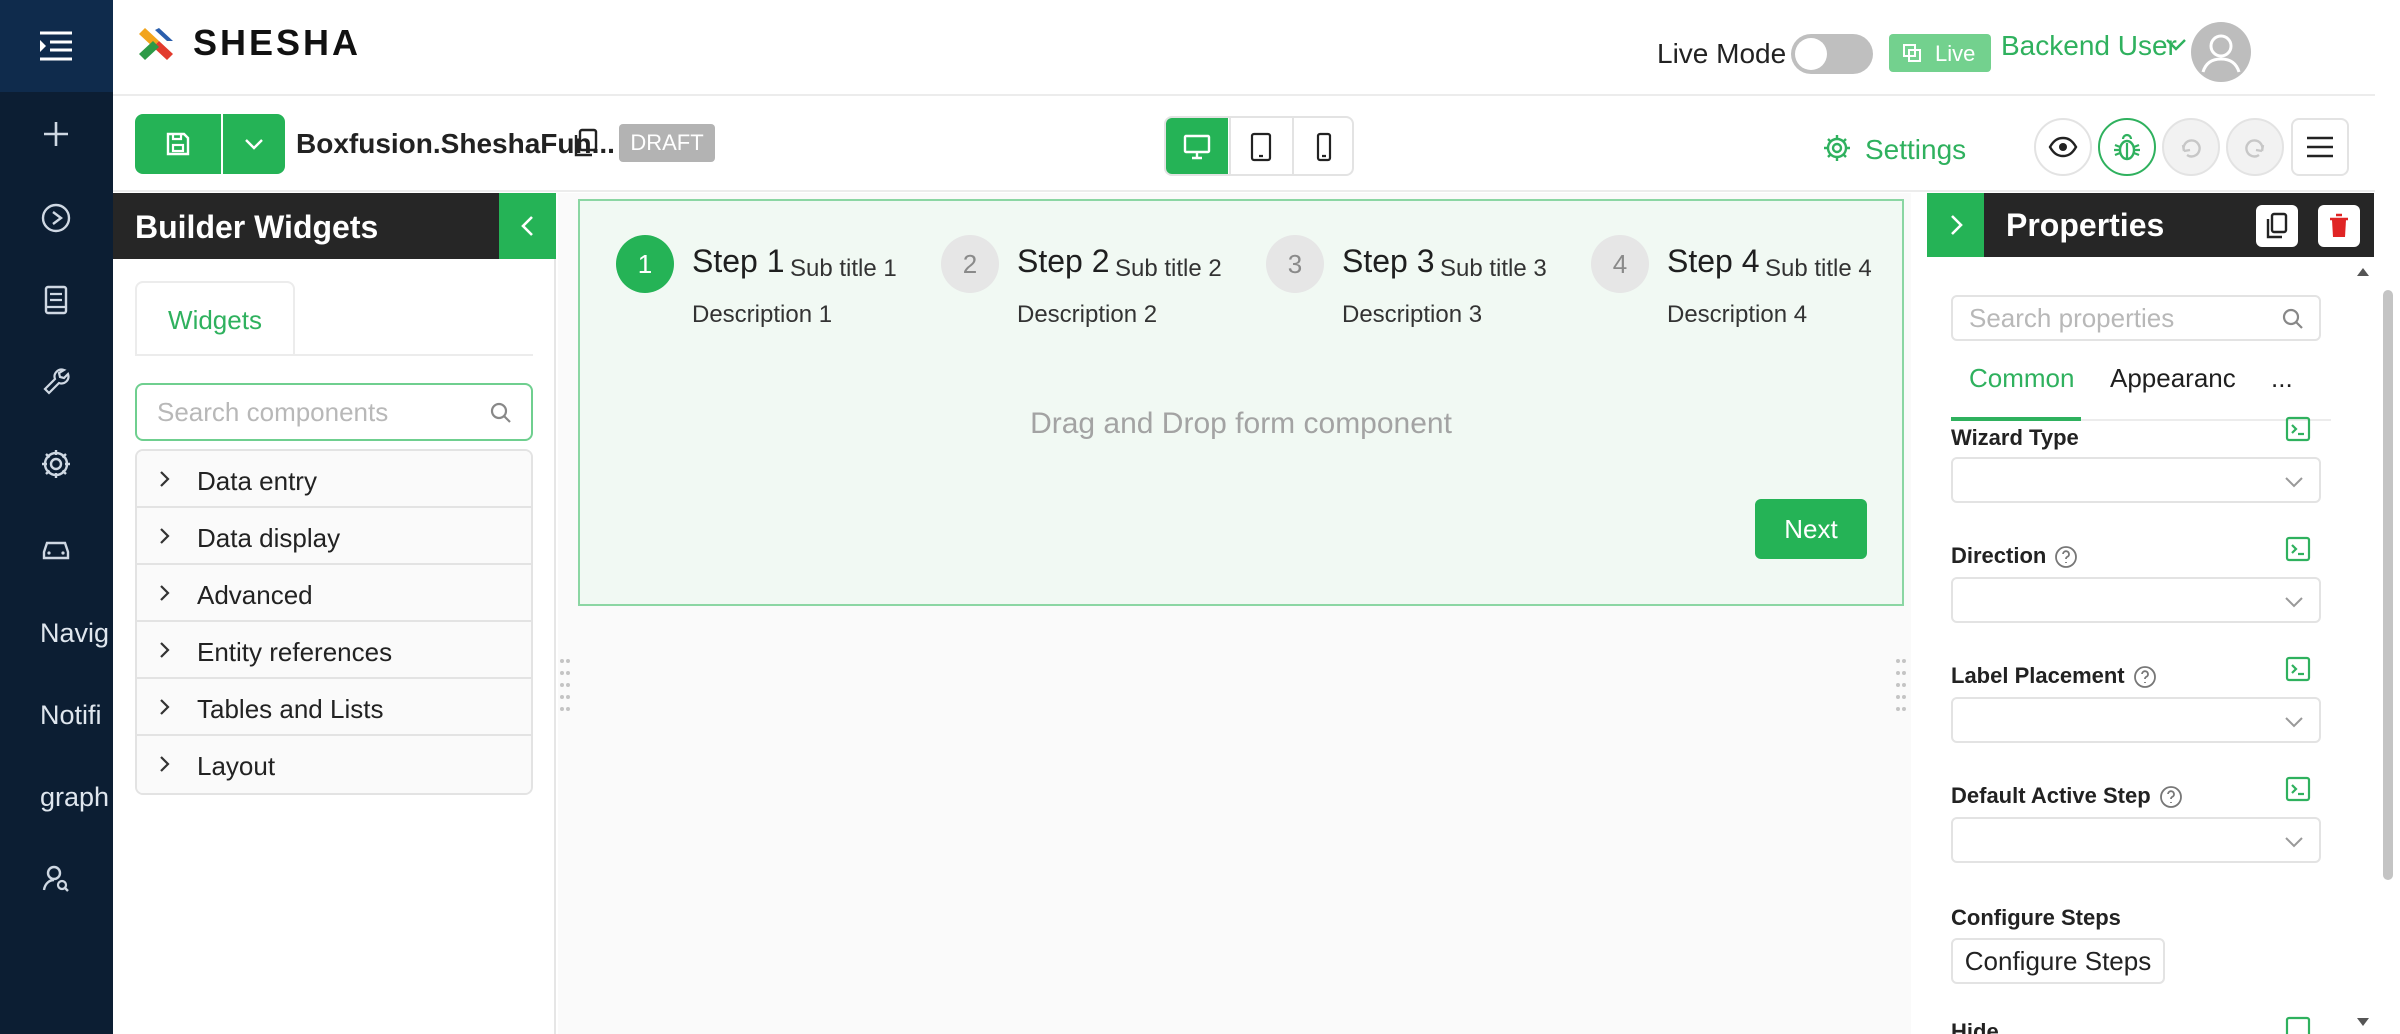  I want to click on nav-item-tools, so click(56, 382).